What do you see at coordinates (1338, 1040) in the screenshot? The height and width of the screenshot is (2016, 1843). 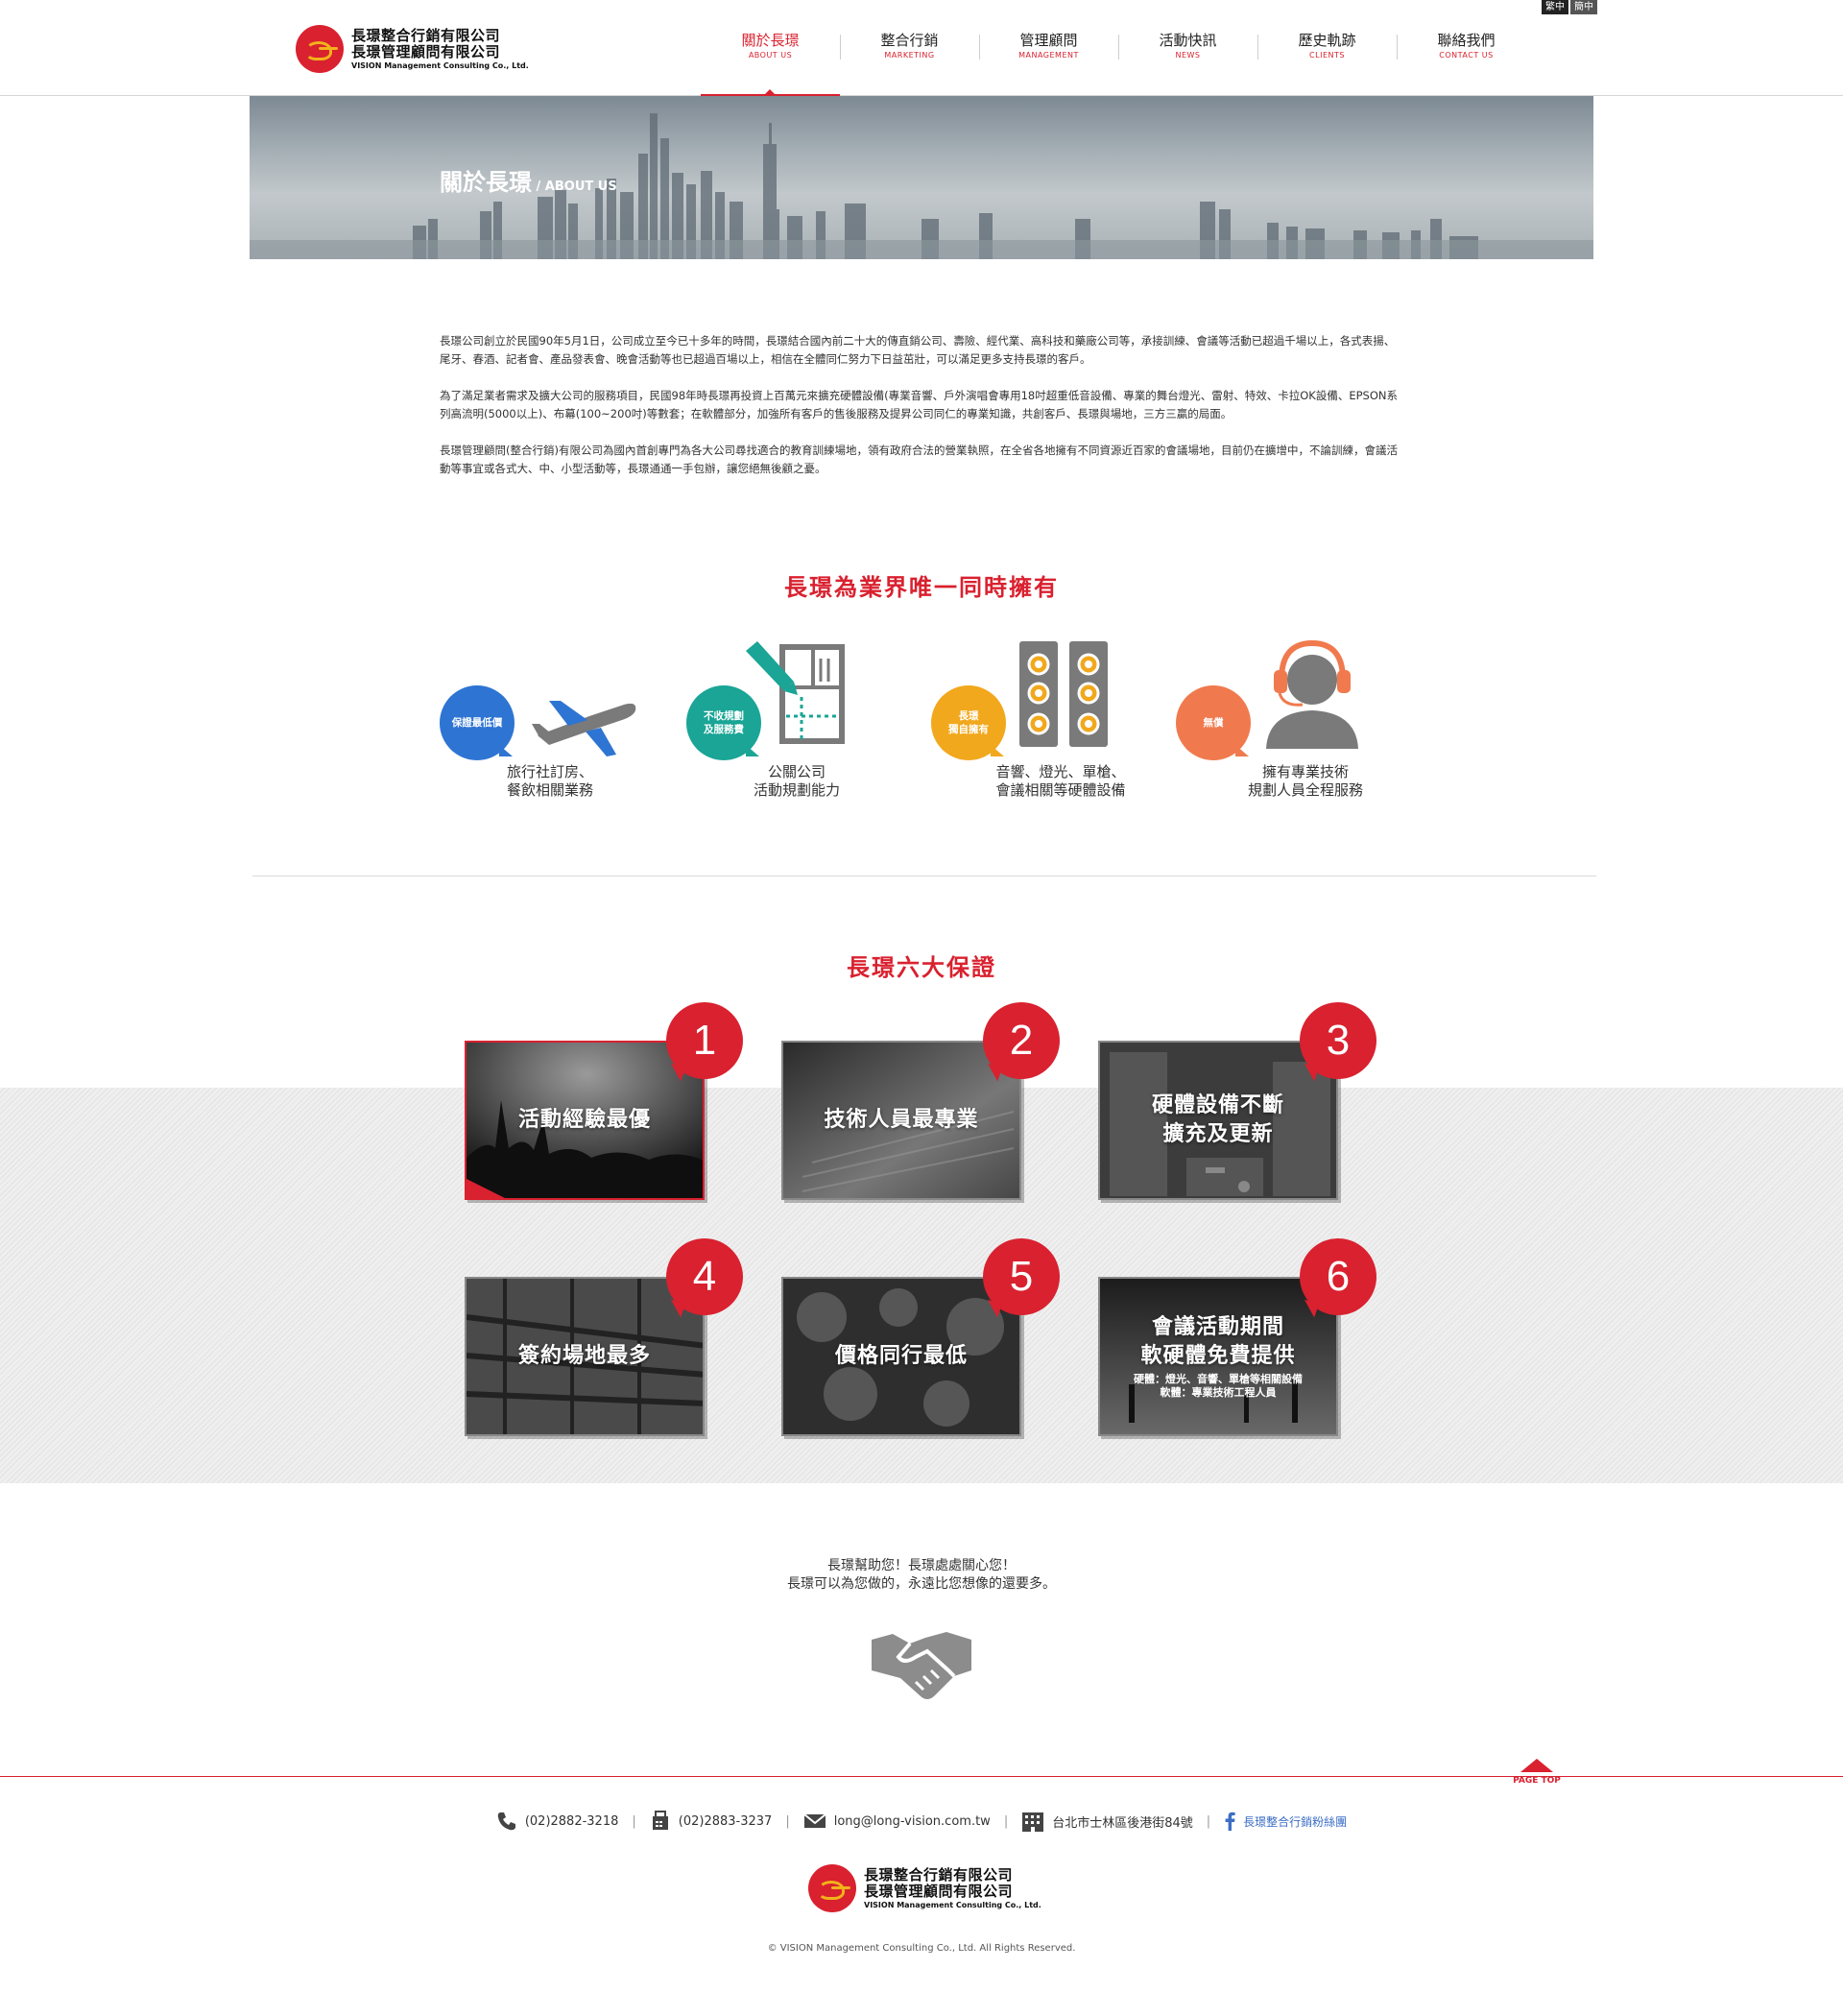 I see `guarantee-number-3: 3` at bounding box center [1338, 1040].